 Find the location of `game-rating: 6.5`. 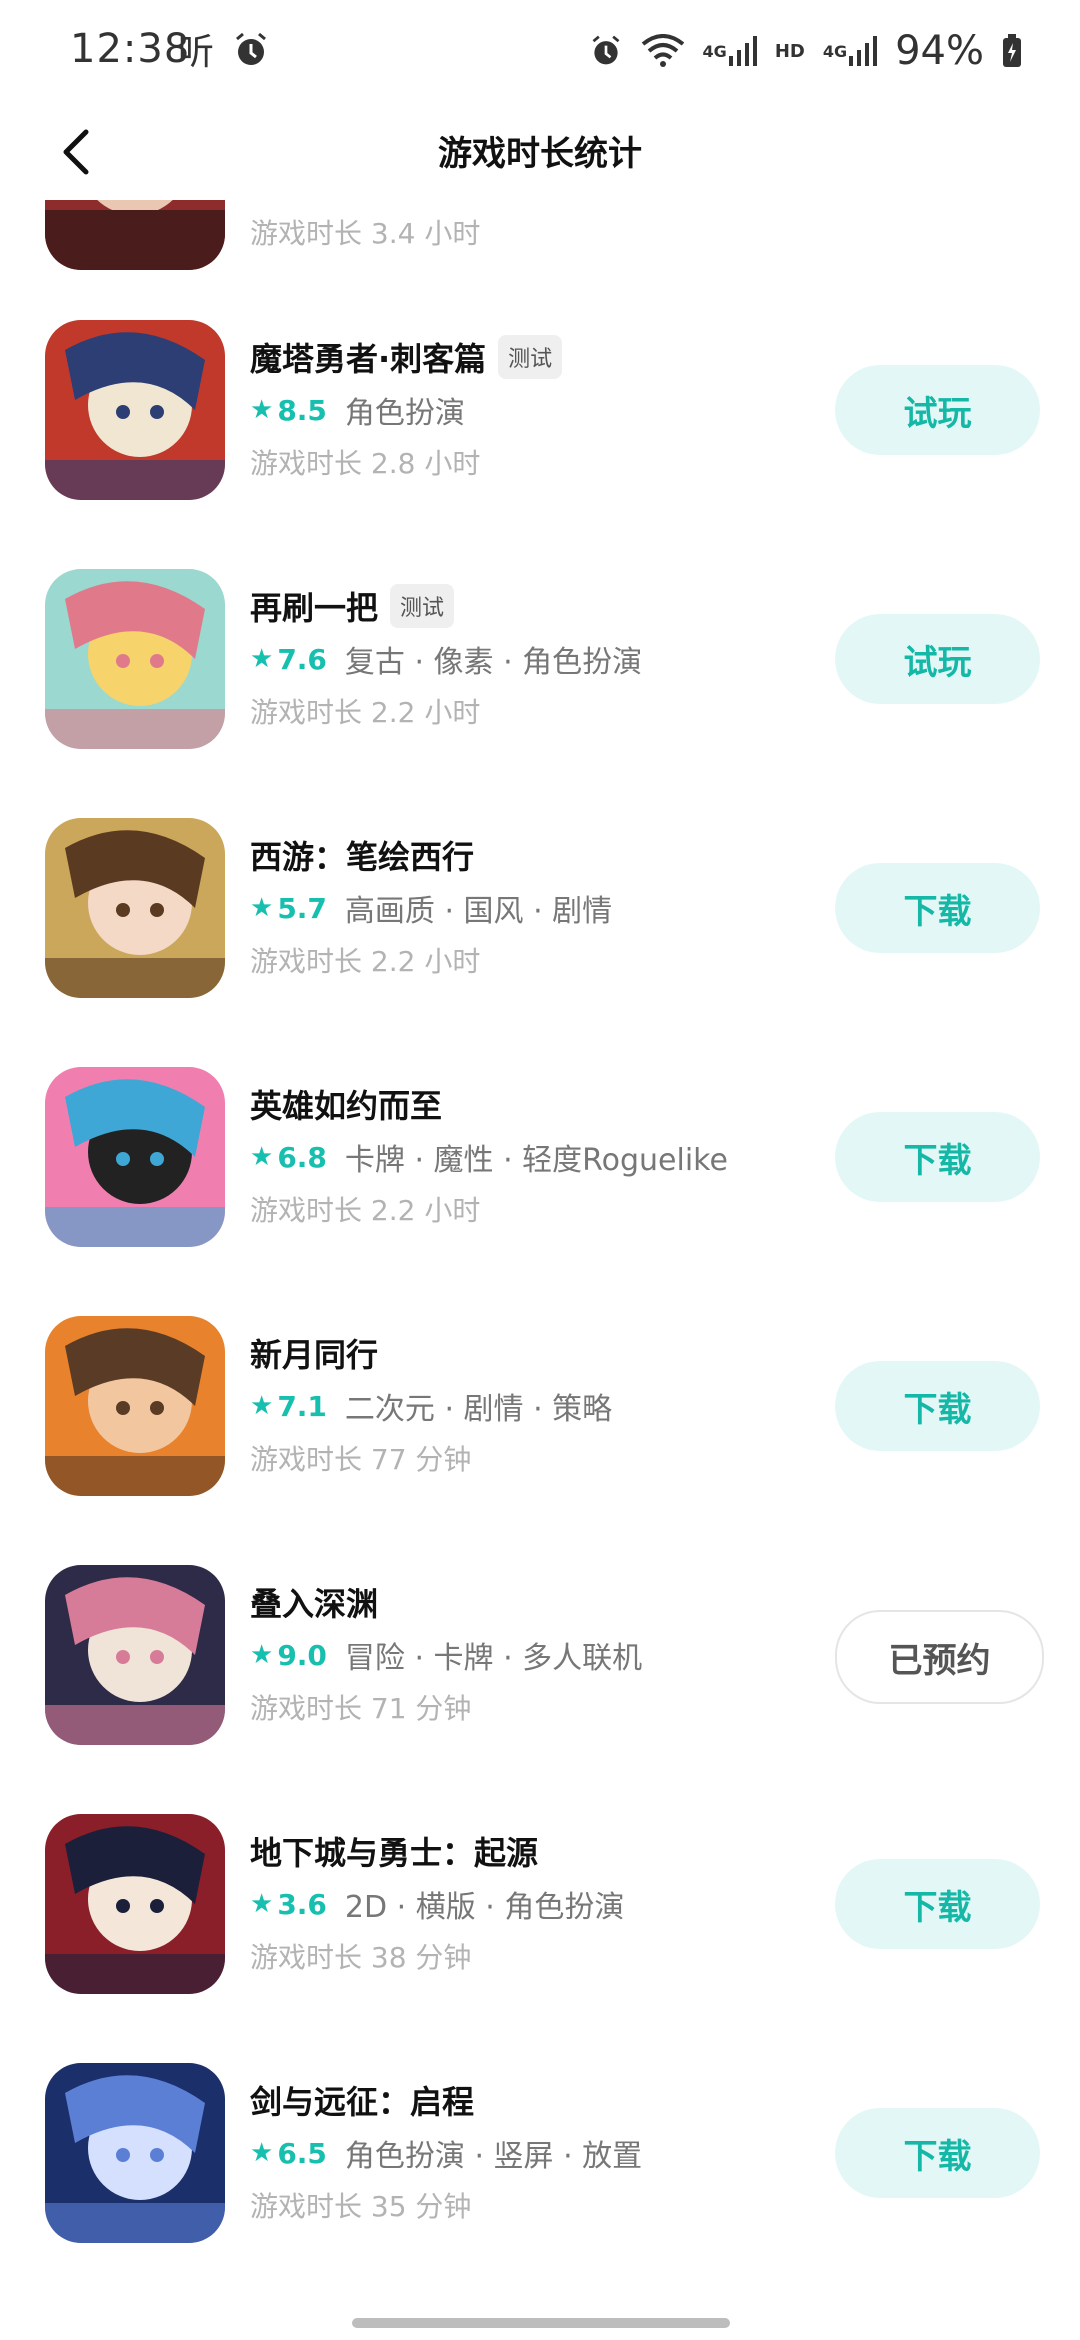

game-rating: 6.5 is located at coordinates (302, 2153).